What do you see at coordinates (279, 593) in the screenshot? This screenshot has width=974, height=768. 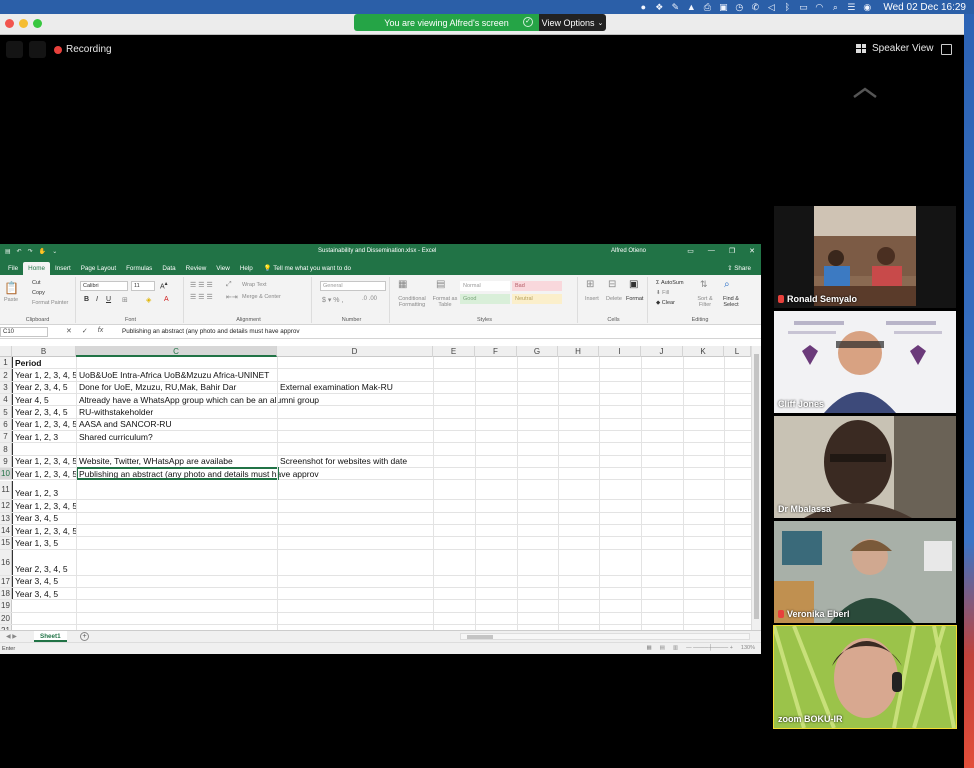 I see `cell-d18` at bounding box center [279, 593].